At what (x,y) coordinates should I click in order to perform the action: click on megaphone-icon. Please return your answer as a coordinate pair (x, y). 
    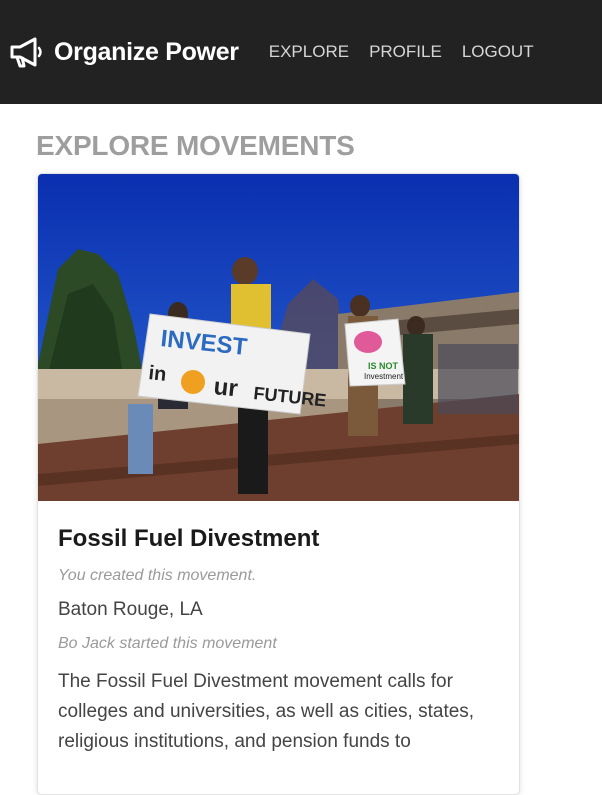
    Looking at the image, I should click on (26, 52).